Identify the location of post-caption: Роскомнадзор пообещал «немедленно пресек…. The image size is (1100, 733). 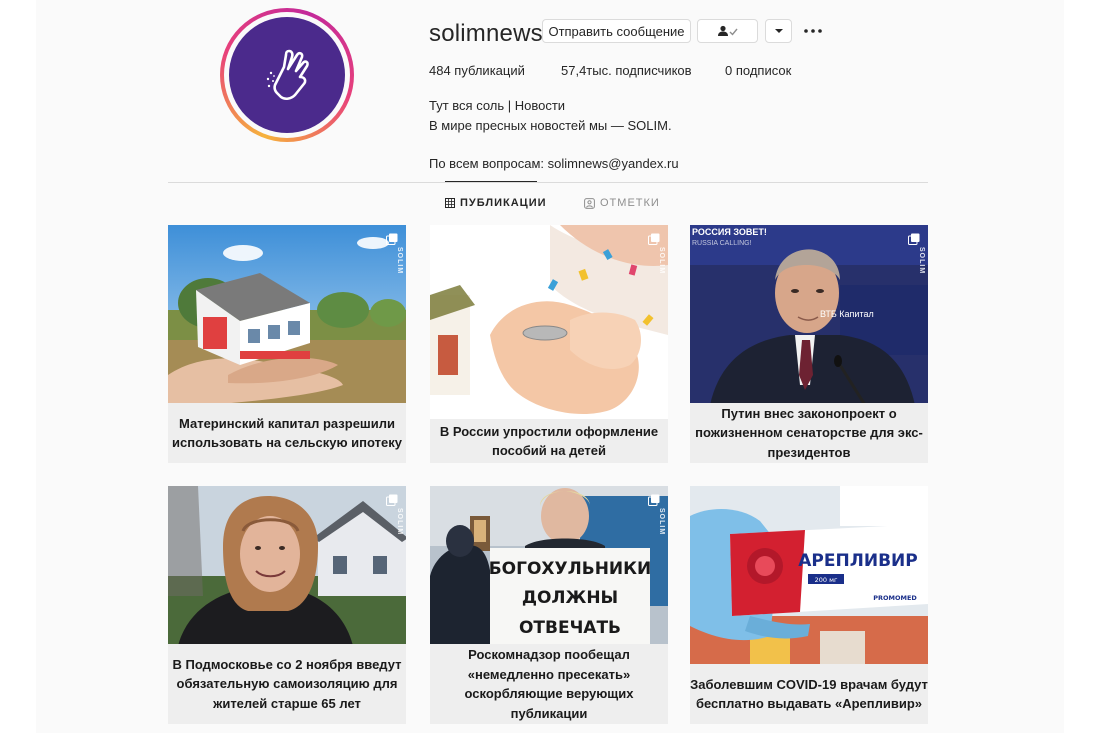
(549, 684).